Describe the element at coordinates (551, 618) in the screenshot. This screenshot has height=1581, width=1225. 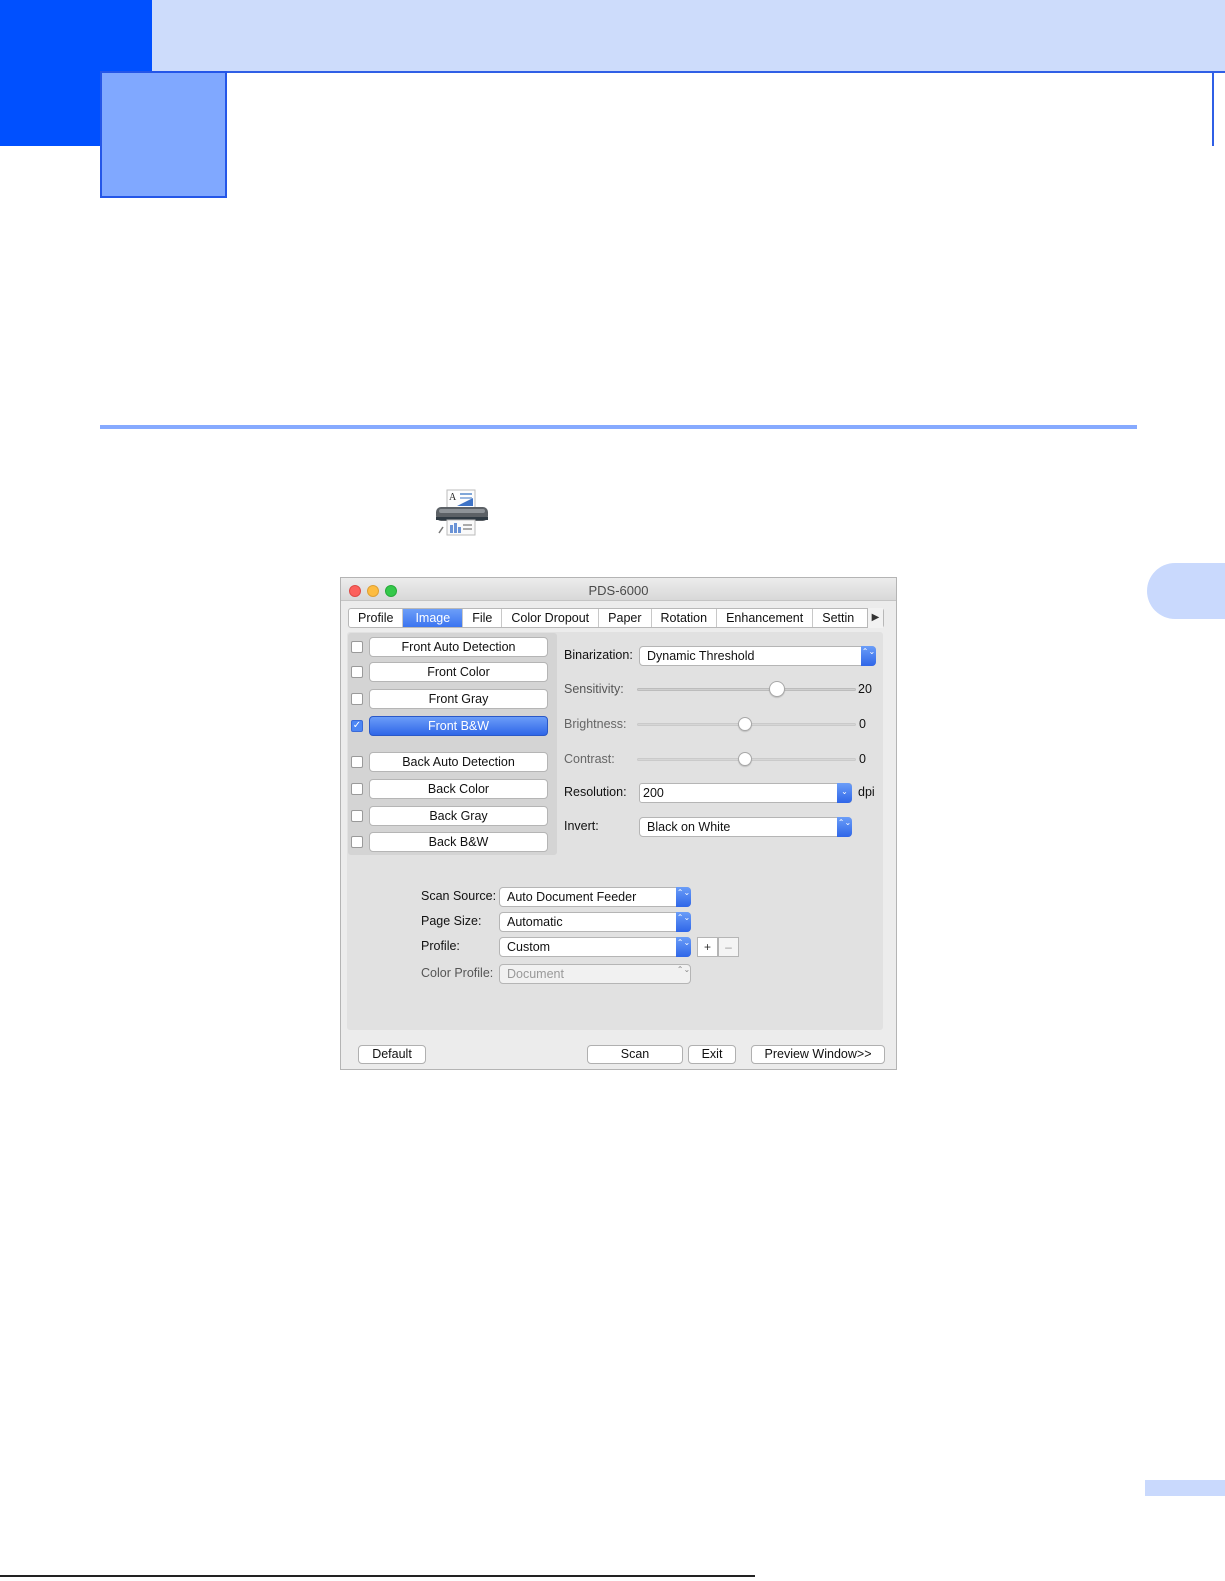
I see `tab-color-dropout: Color Dropout` at that location.